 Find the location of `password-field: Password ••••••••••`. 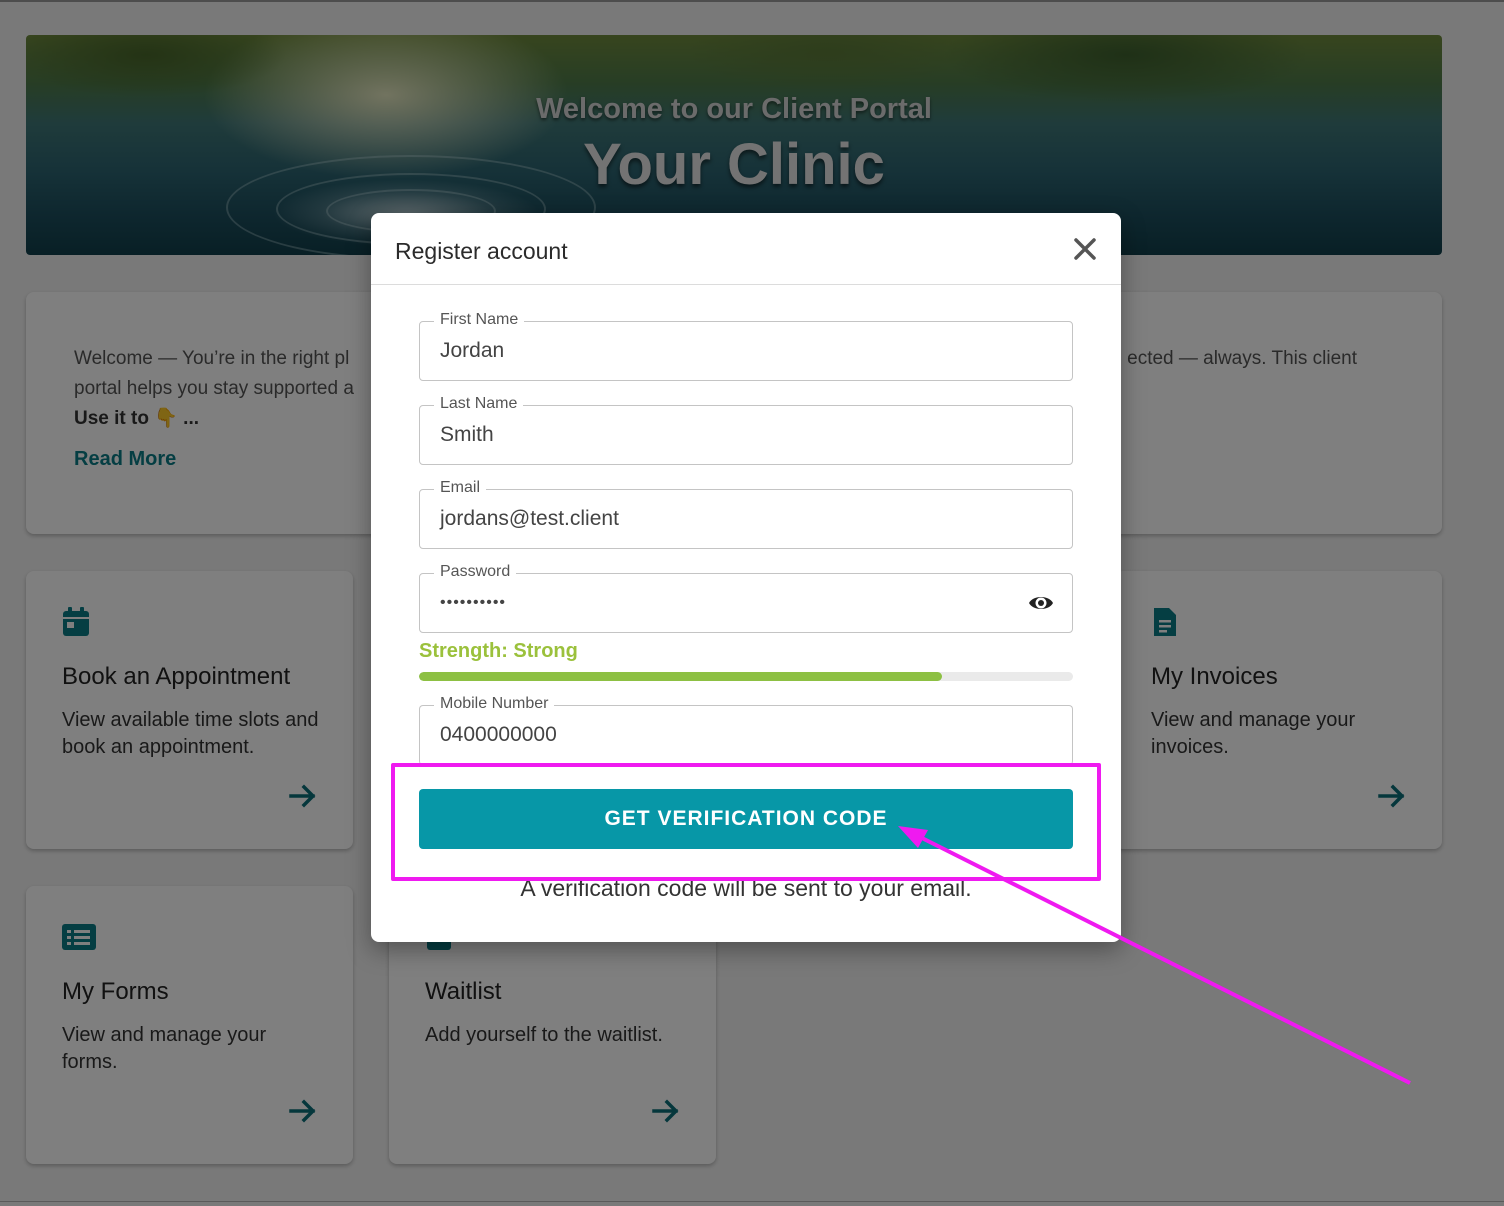

password-field: Password •••••••••• is located at coordinates (746, 598).